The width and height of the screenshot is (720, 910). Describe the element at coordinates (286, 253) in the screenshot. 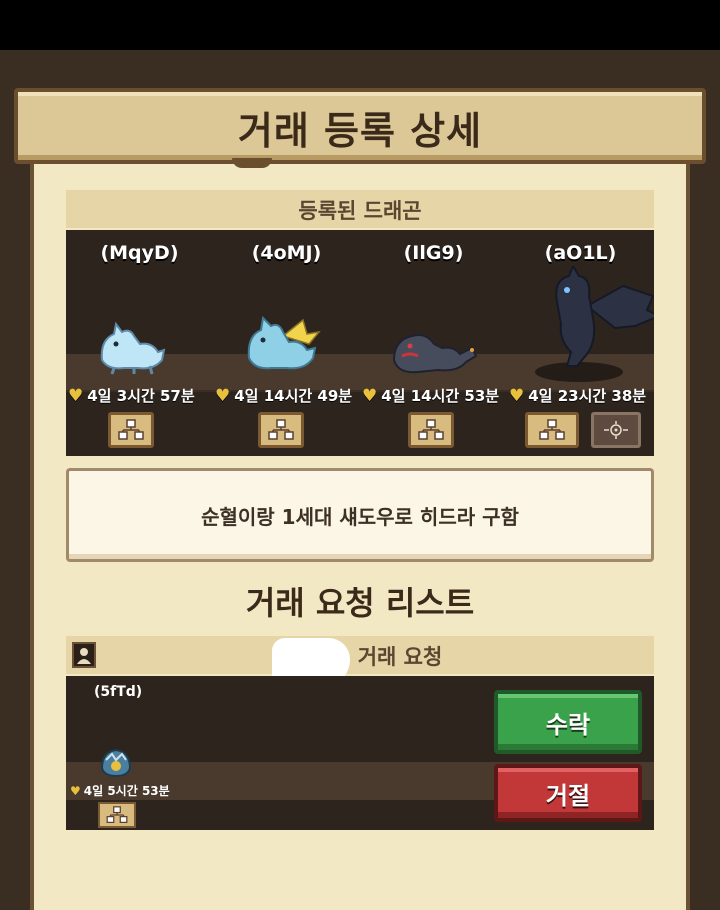

I see `dragon-name: (4oMJ)` at that location.